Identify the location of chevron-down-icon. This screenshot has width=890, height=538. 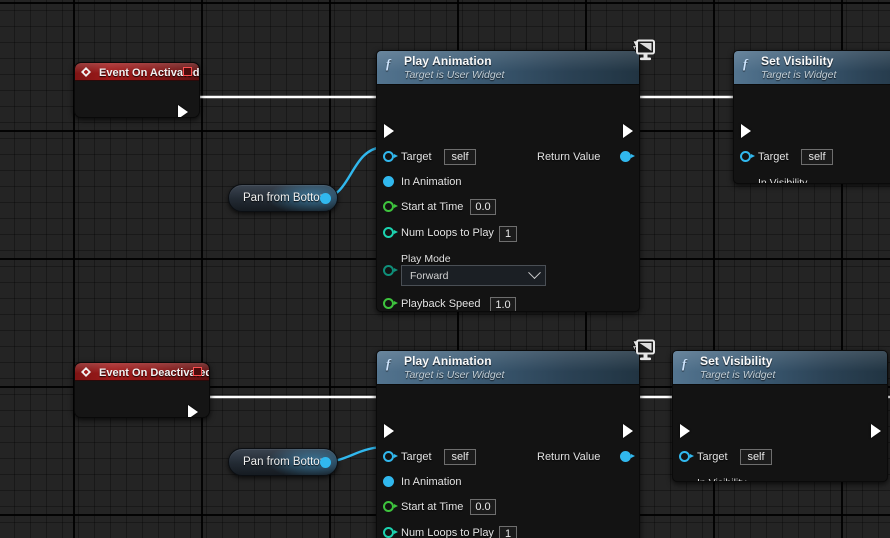
(534, 273).